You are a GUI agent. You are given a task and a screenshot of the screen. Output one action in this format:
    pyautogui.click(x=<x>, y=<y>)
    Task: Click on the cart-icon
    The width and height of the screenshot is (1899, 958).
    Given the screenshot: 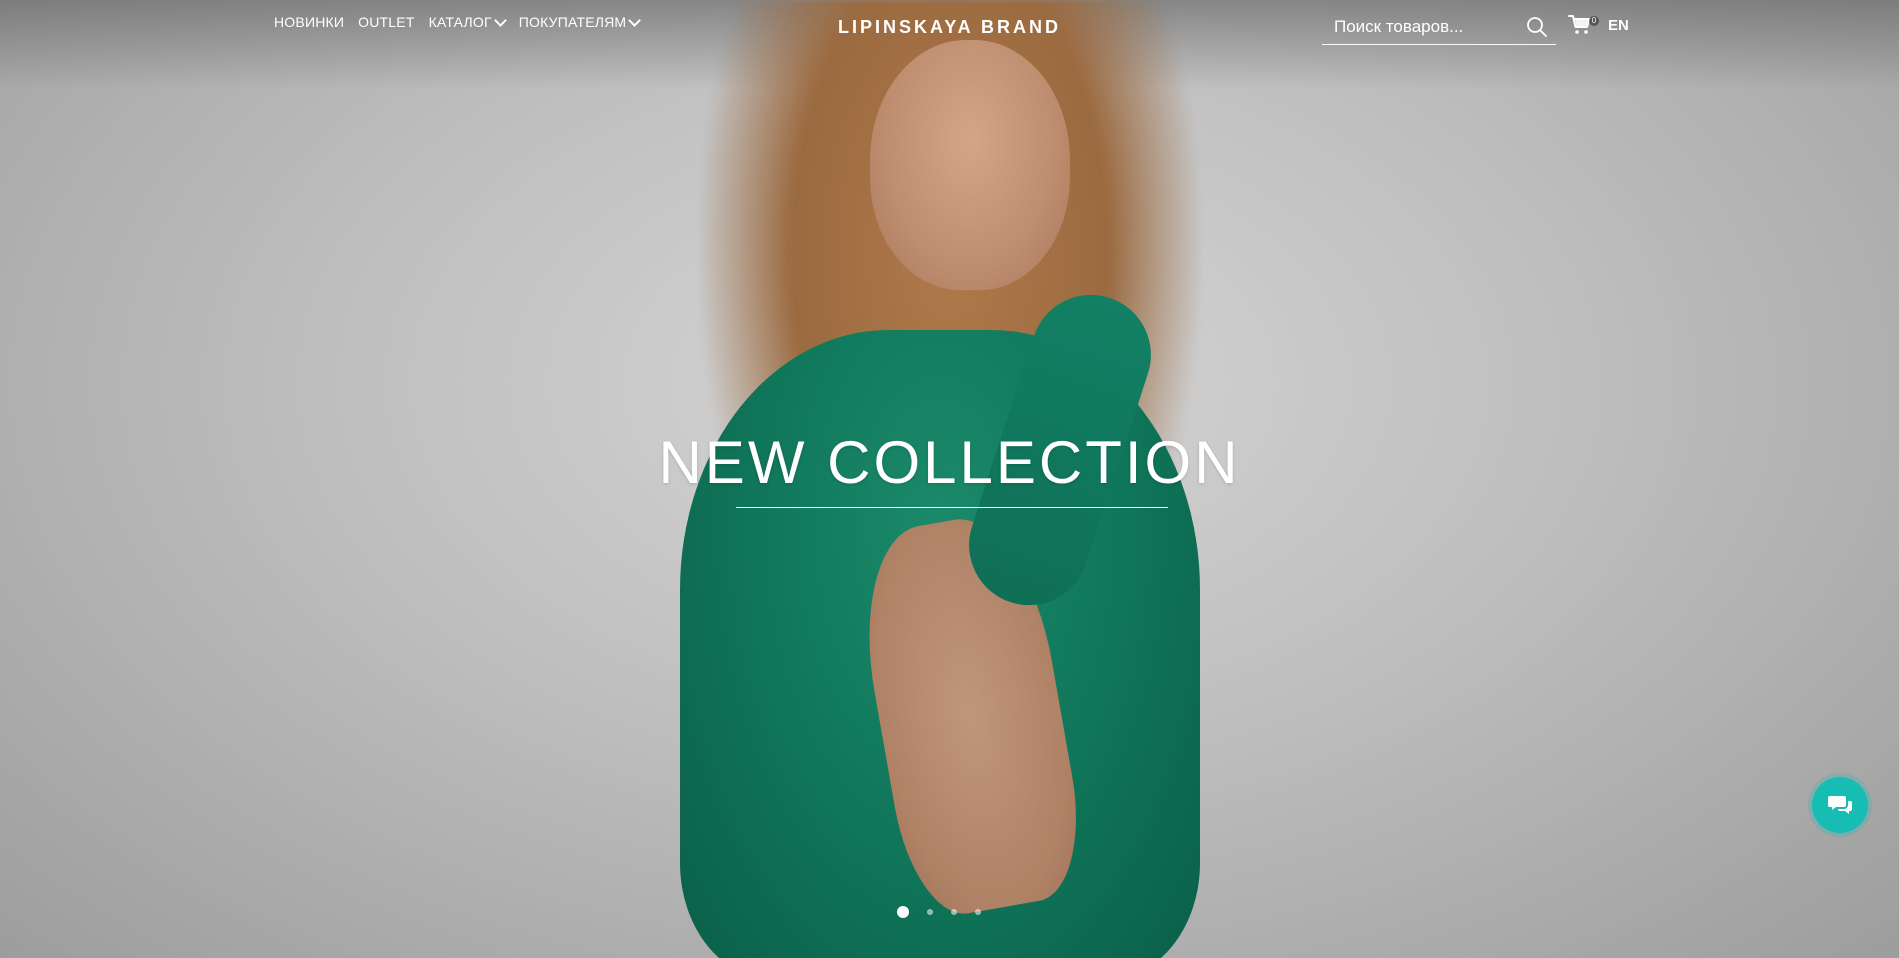 What is the action you would take?
    pyautogui.click(x=1580, y=25)
    